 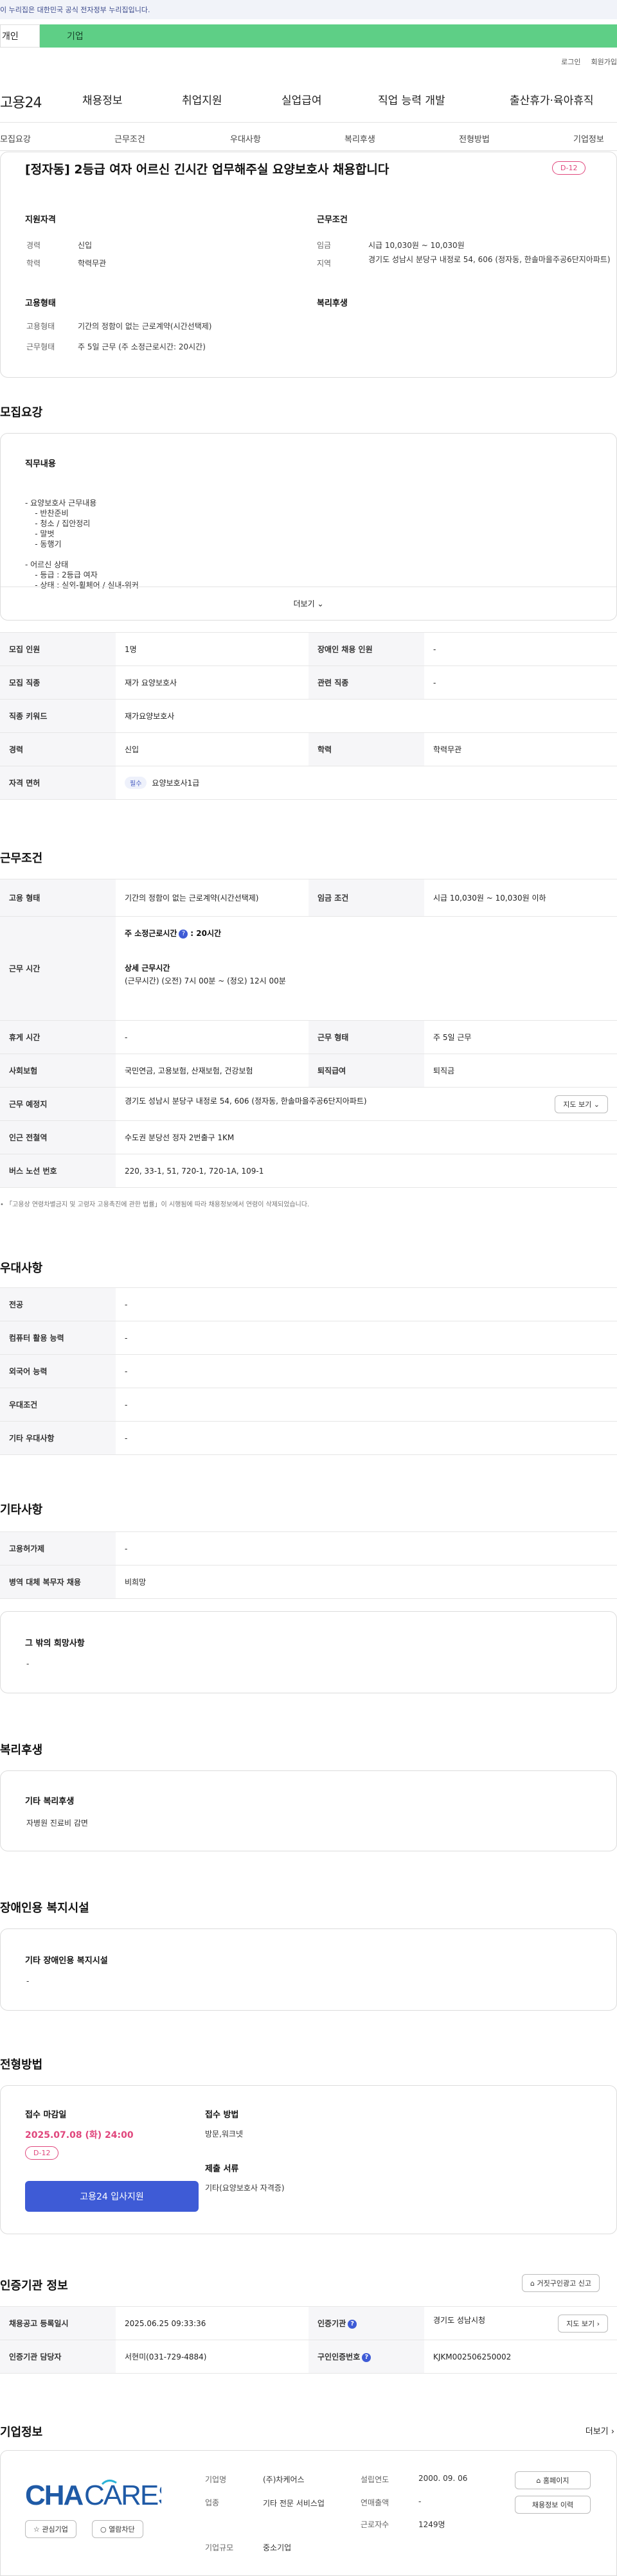 What do you see at coordinates (375, 2524) in the screenshot?
I see `employees-label: 근로자수` at bounding box center [375, 2524].